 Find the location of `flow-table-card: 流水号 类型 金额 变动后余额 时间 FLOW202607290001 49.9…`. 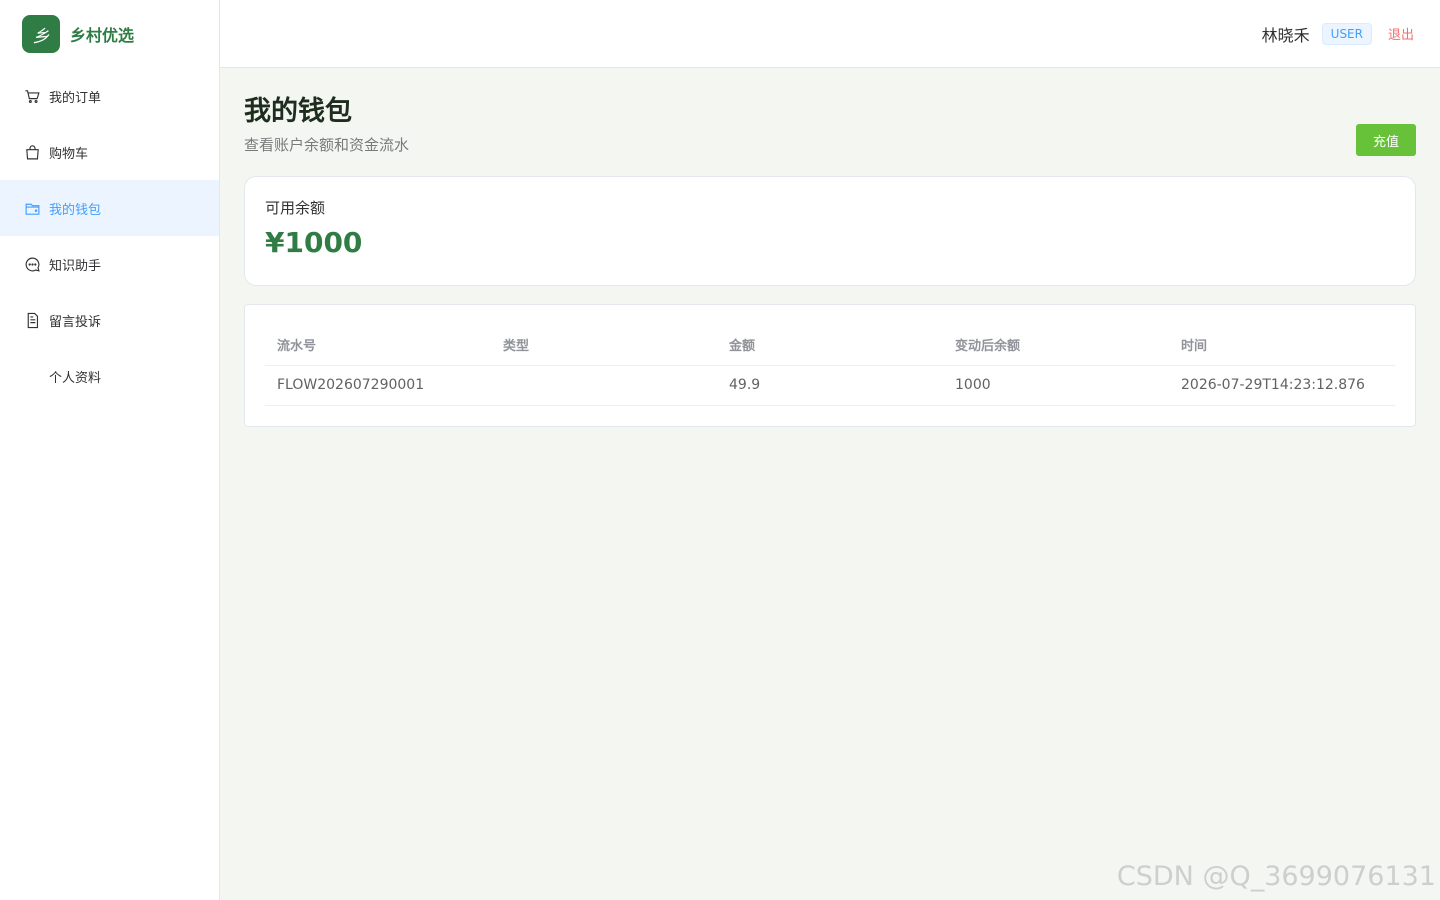

flow-table-card: 流水号 类型 金额 变动后余额 时间 FLOW202607290001 49.9… is located at coordinates (830, 365).